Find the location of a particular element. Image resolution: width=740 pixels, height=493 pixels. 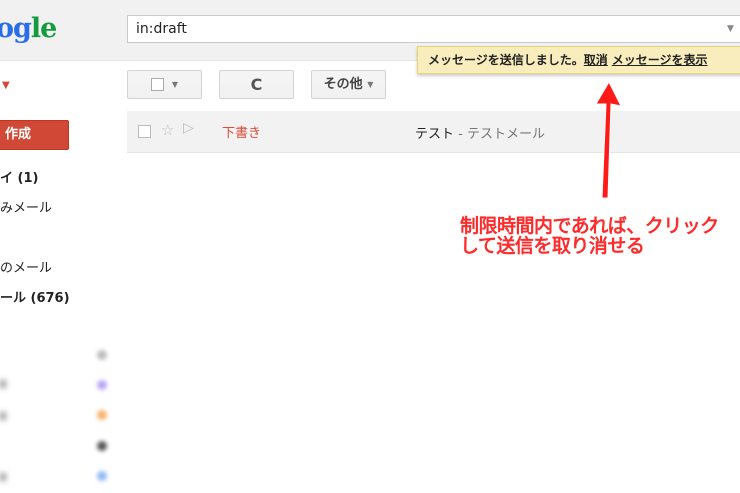

more-button: その他 ▼ is located at coordinates (348, 84).